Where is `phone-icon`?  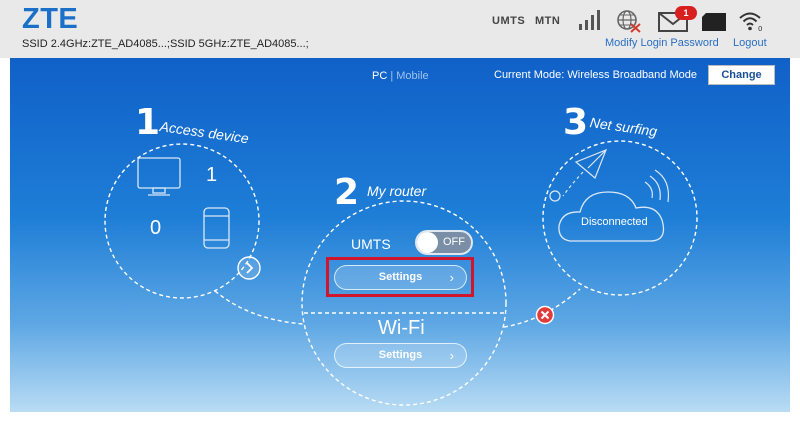
phone-icon is located at coordinates (216, 228).